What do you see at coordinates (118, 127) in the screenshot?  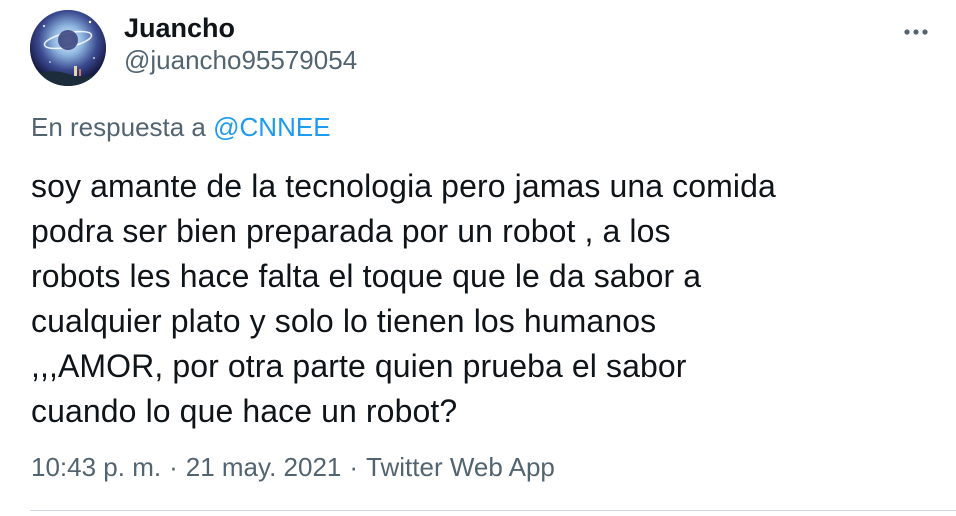 I see `reply-prefix: En respuesta a` at bounding box center [118, 127].